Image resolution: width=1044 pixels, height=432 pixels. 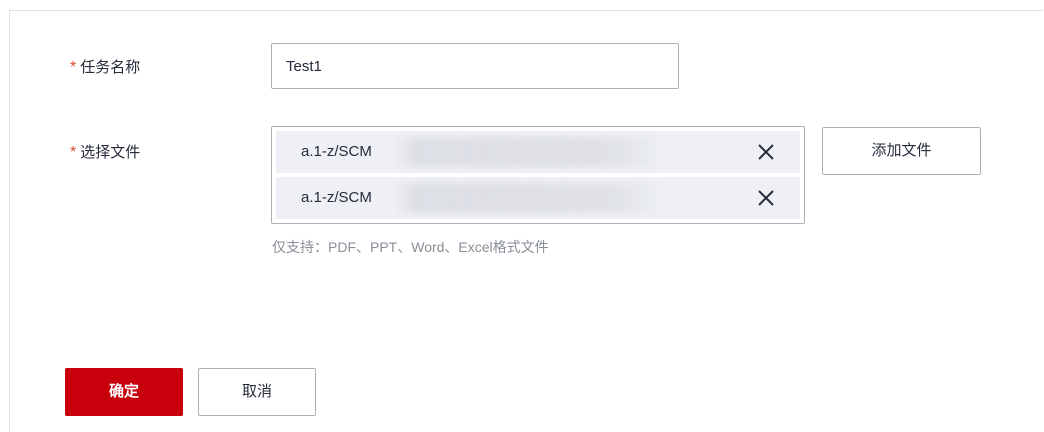 What do you see at coordinates (538, 175) in the screenshot?
I see `file-list: a.1-z/SCM a.1-z/SCM` at bounding box center [538, 175].